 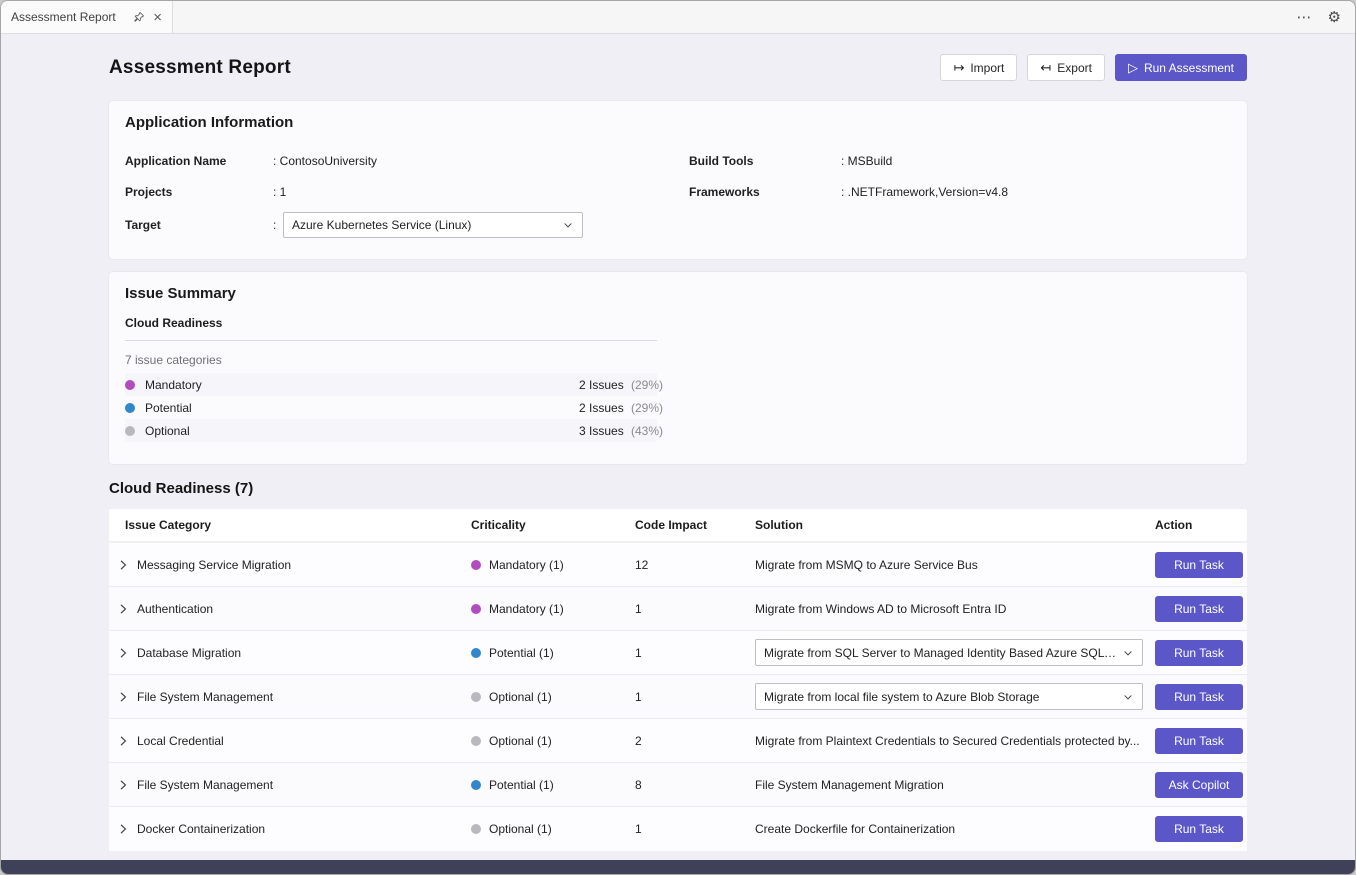 I want to click on import-button-label: Import, so click(x=987, y=67).